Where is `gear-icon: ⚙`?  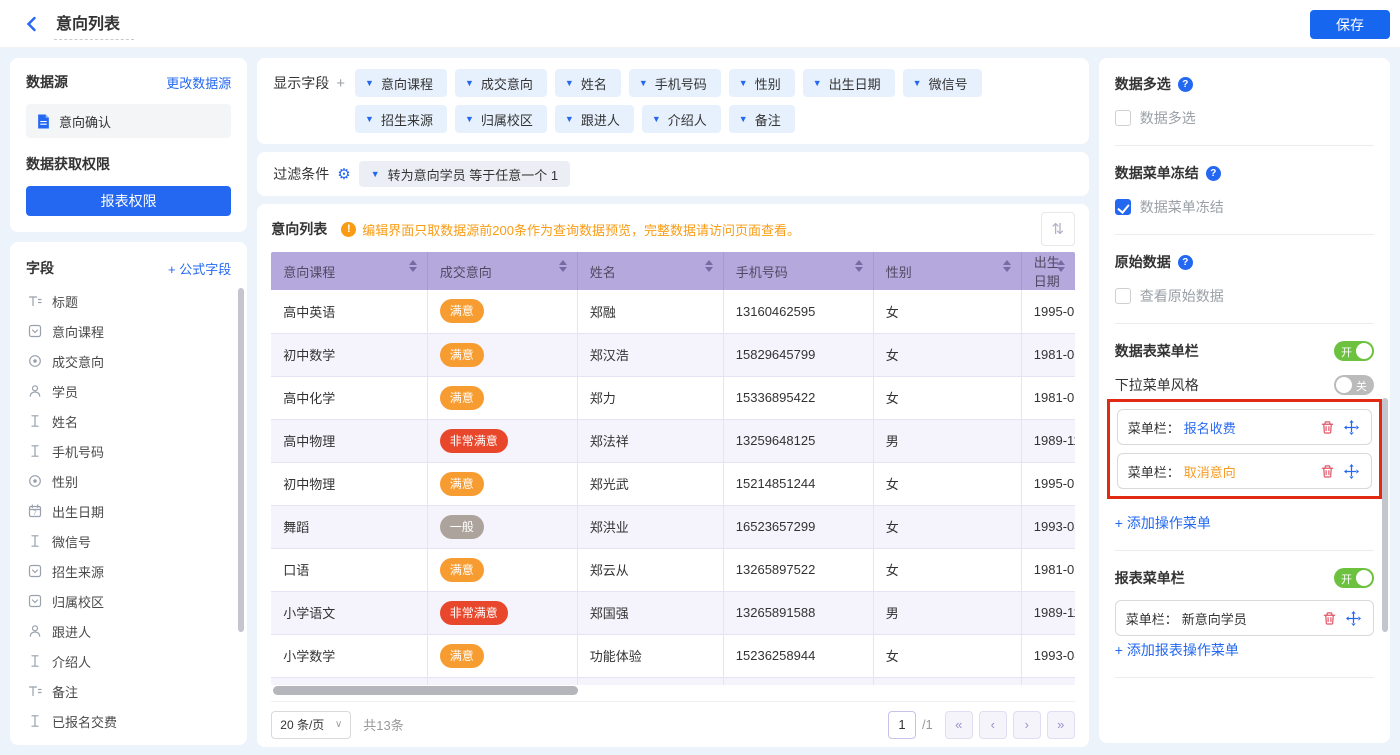 gear-icon: ⚙ is located at coordinates (343, 174).